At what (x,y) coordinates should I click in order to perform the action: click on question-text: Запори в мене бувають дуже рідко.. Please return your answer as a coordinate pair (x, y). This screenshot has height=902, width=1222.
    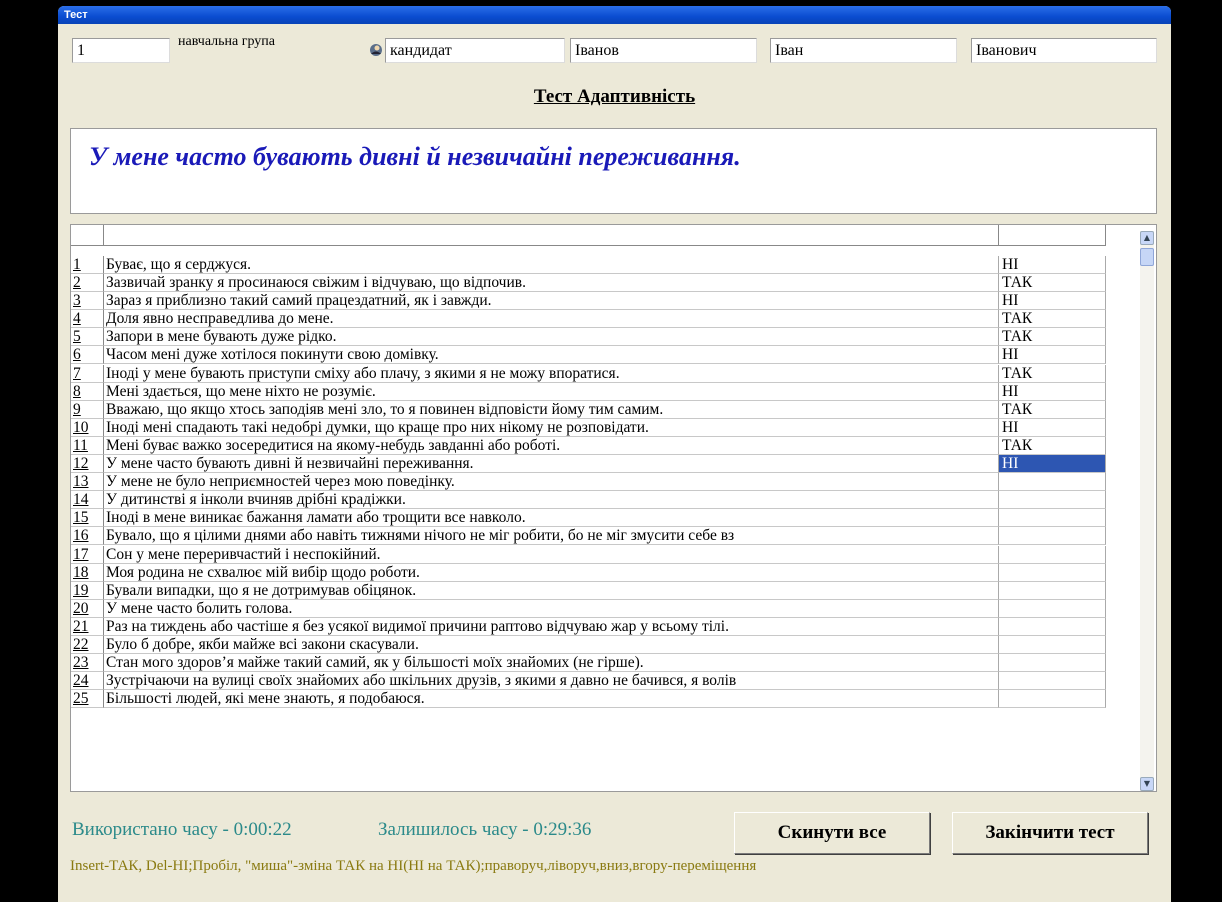
    Looking at the image, I should click on (551, 337).